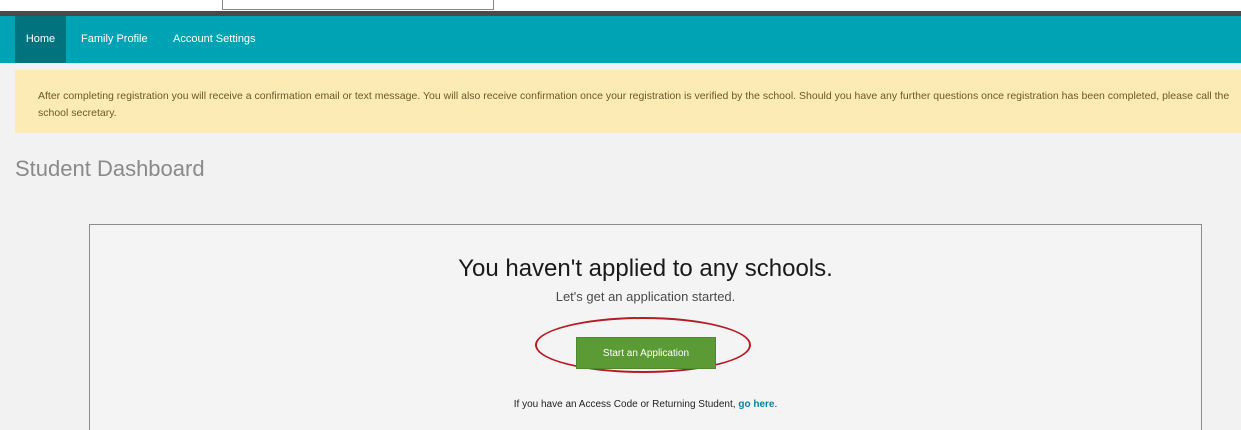 Image resolution: width=1241 pixels, height=430 pixels. Describe the element at coordinates (620, 39) in the screenshot. I see `top-navbar: Home Family Profile Account Settings` at that location.